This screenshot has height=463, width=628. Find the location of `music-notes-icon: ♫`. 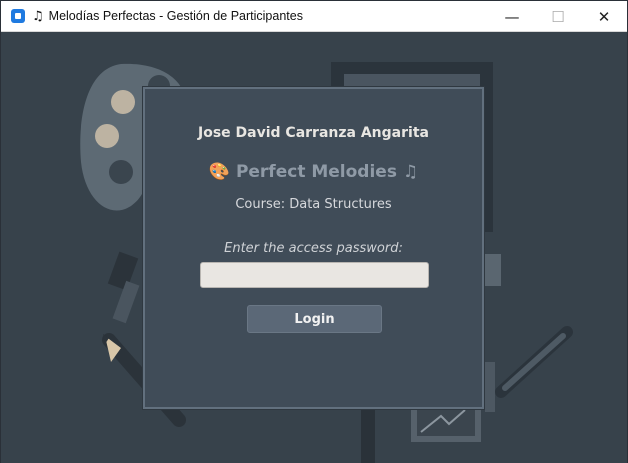

music-notes-icon: ♫ is located at coordinates (410, 172).